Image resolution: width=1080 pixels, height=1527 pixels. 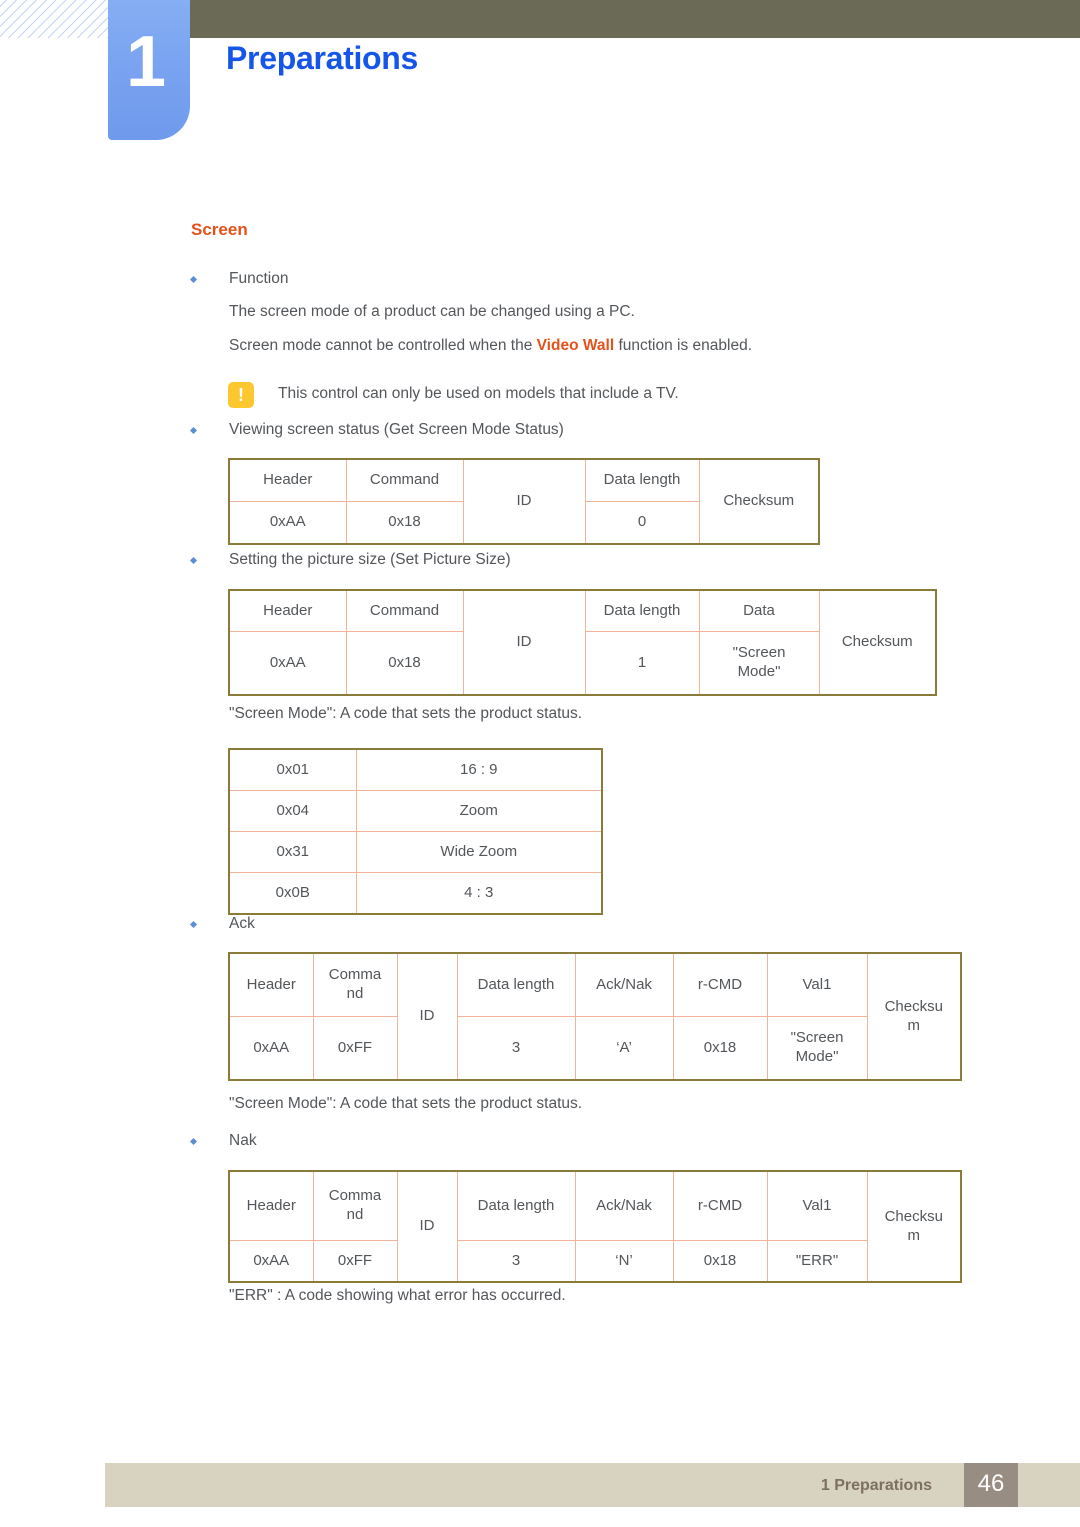 I want to click on table-row: Header Command ID Data length Checksum, so click(x=524, y=501).